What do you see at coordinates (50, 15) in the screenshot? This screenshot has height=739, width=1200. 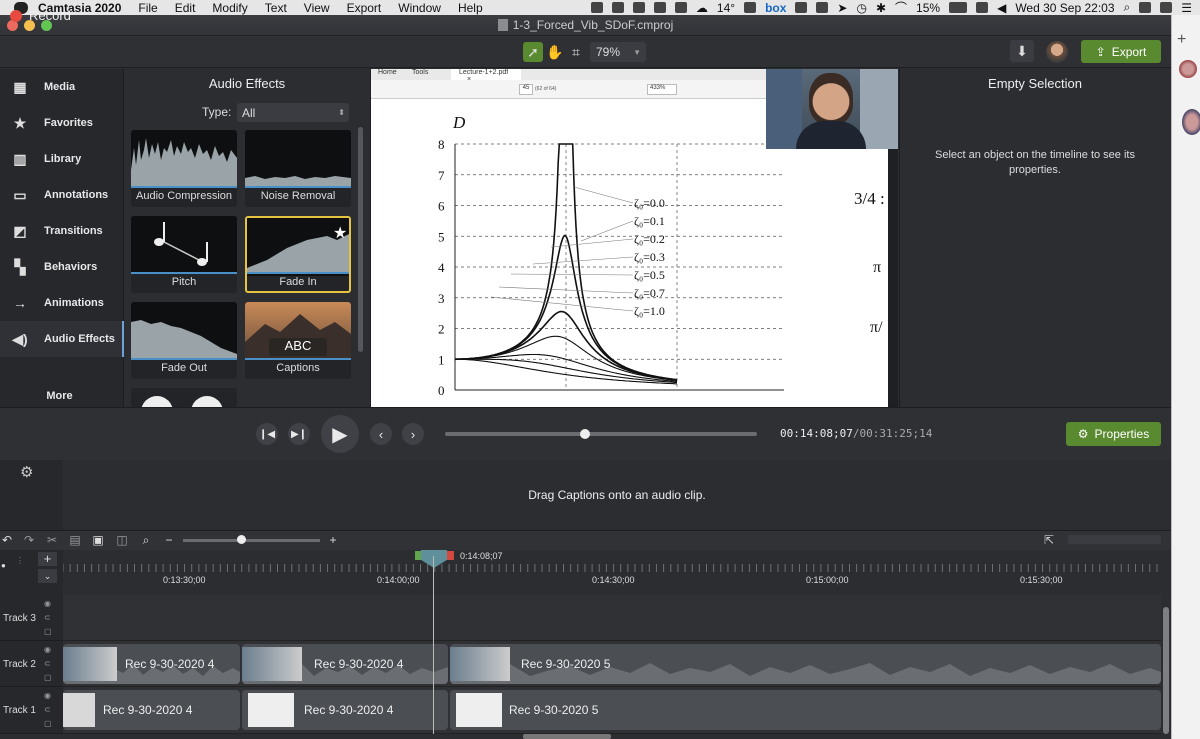 I see `record-button: Record` at bounding box center [50, 15].